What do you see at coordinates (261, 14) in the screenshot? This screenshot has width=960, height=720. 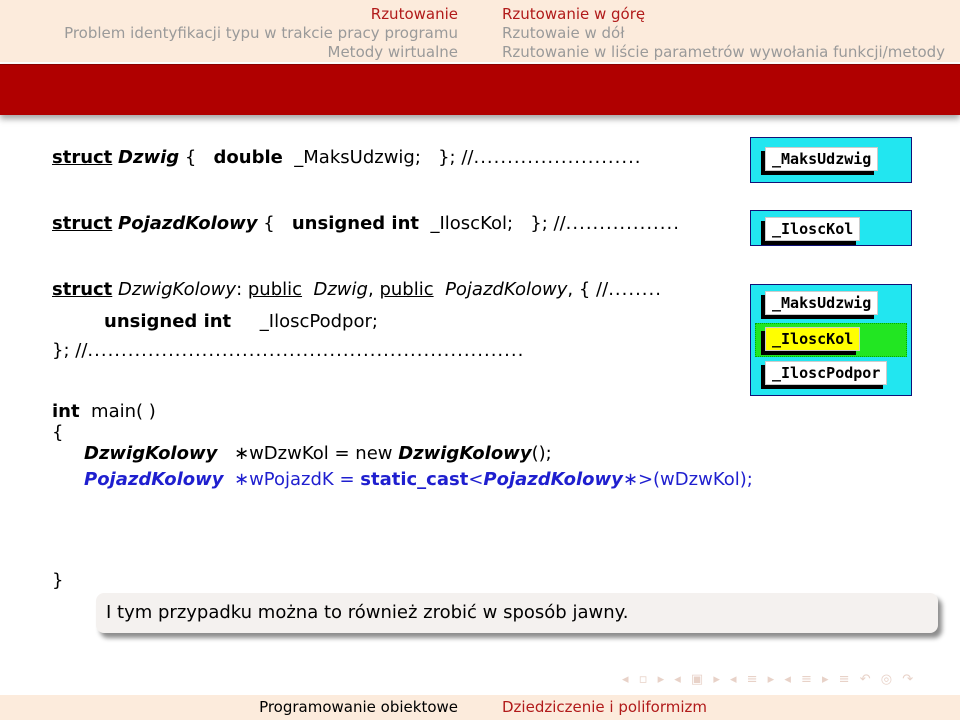 I see `section-rzutowanie: Rzutowanie` at bounding box center [261, 14].